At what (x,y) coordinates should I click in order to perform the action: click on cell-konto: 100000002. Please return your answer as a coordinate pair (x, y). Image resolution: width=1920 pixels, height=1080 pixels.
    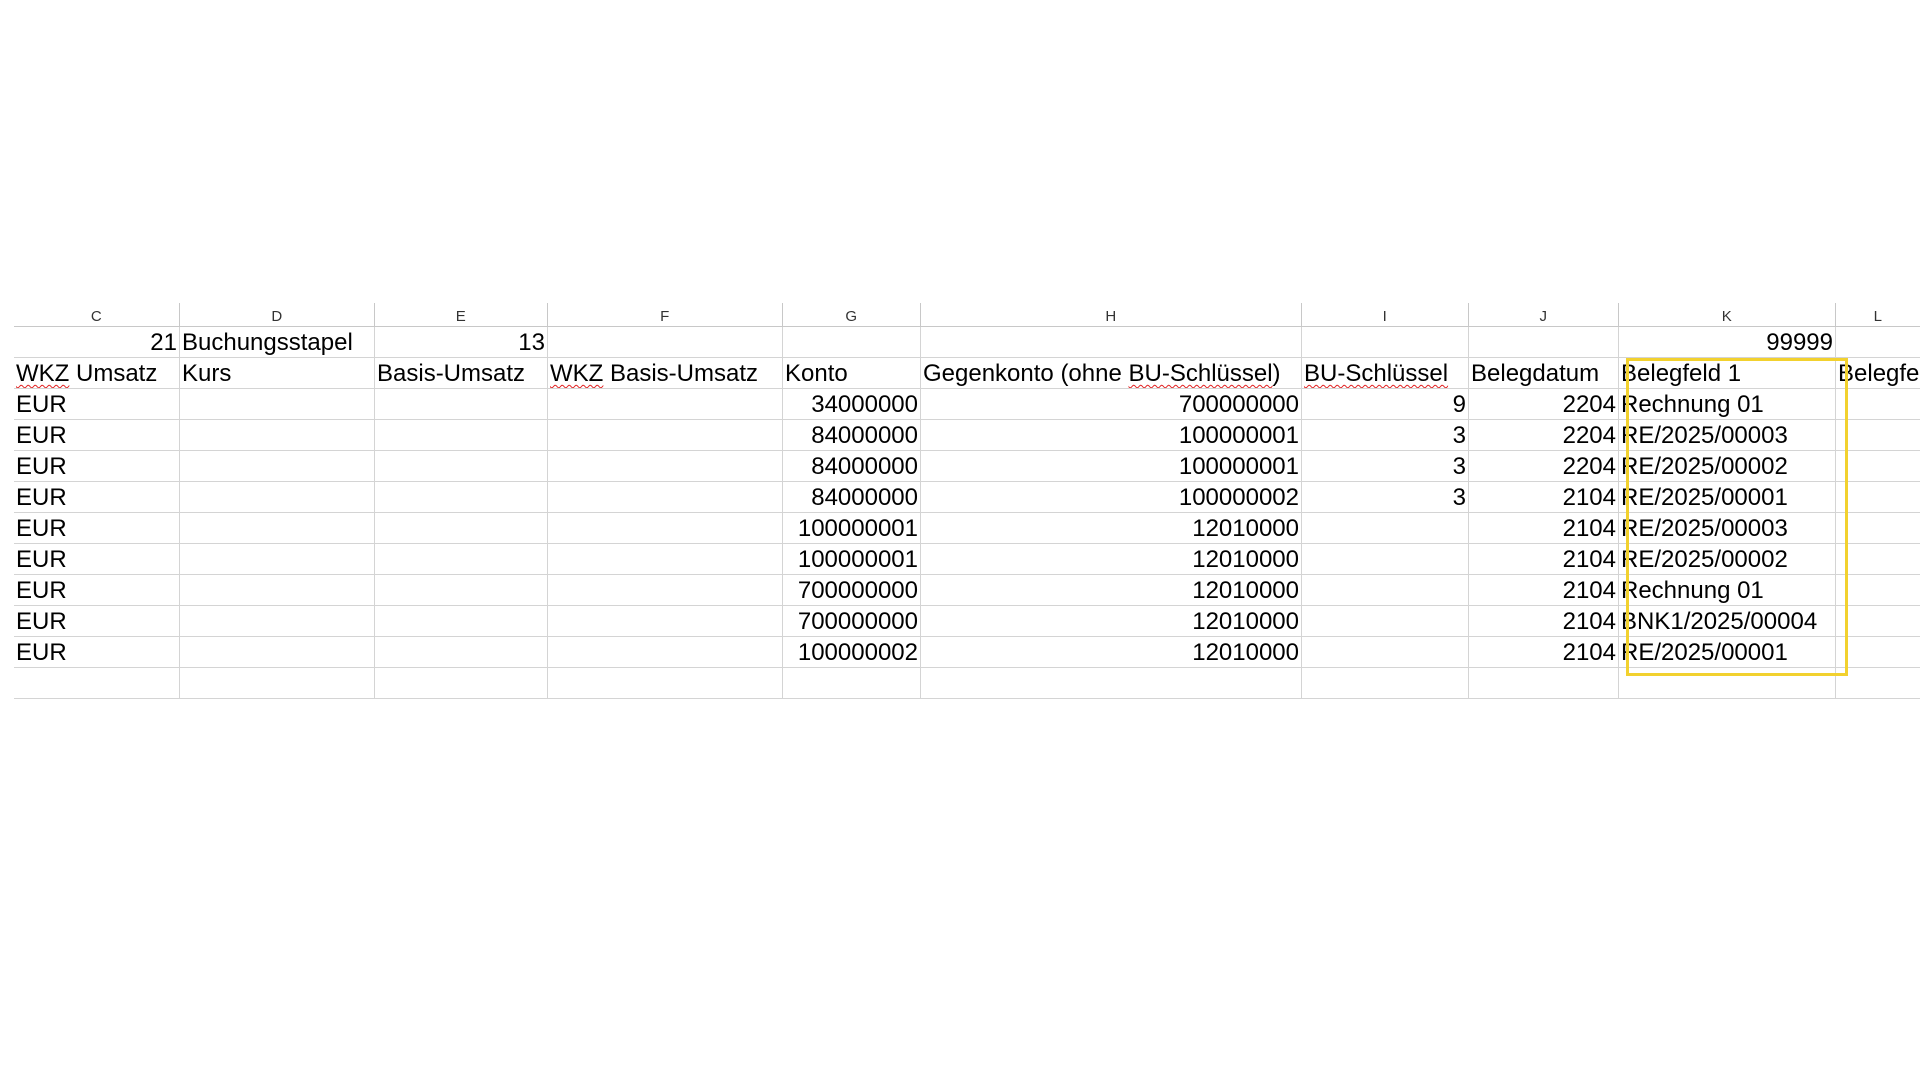
    Looking at the image, I should click on (851, 652).